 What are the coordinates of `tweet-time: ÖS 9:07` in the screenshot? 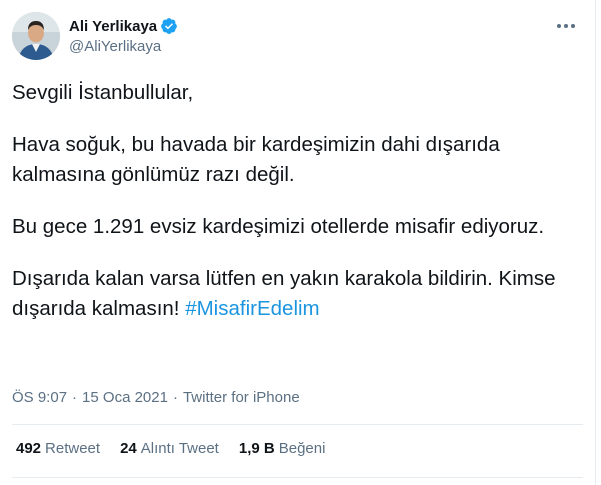 It's located at (39, 397).